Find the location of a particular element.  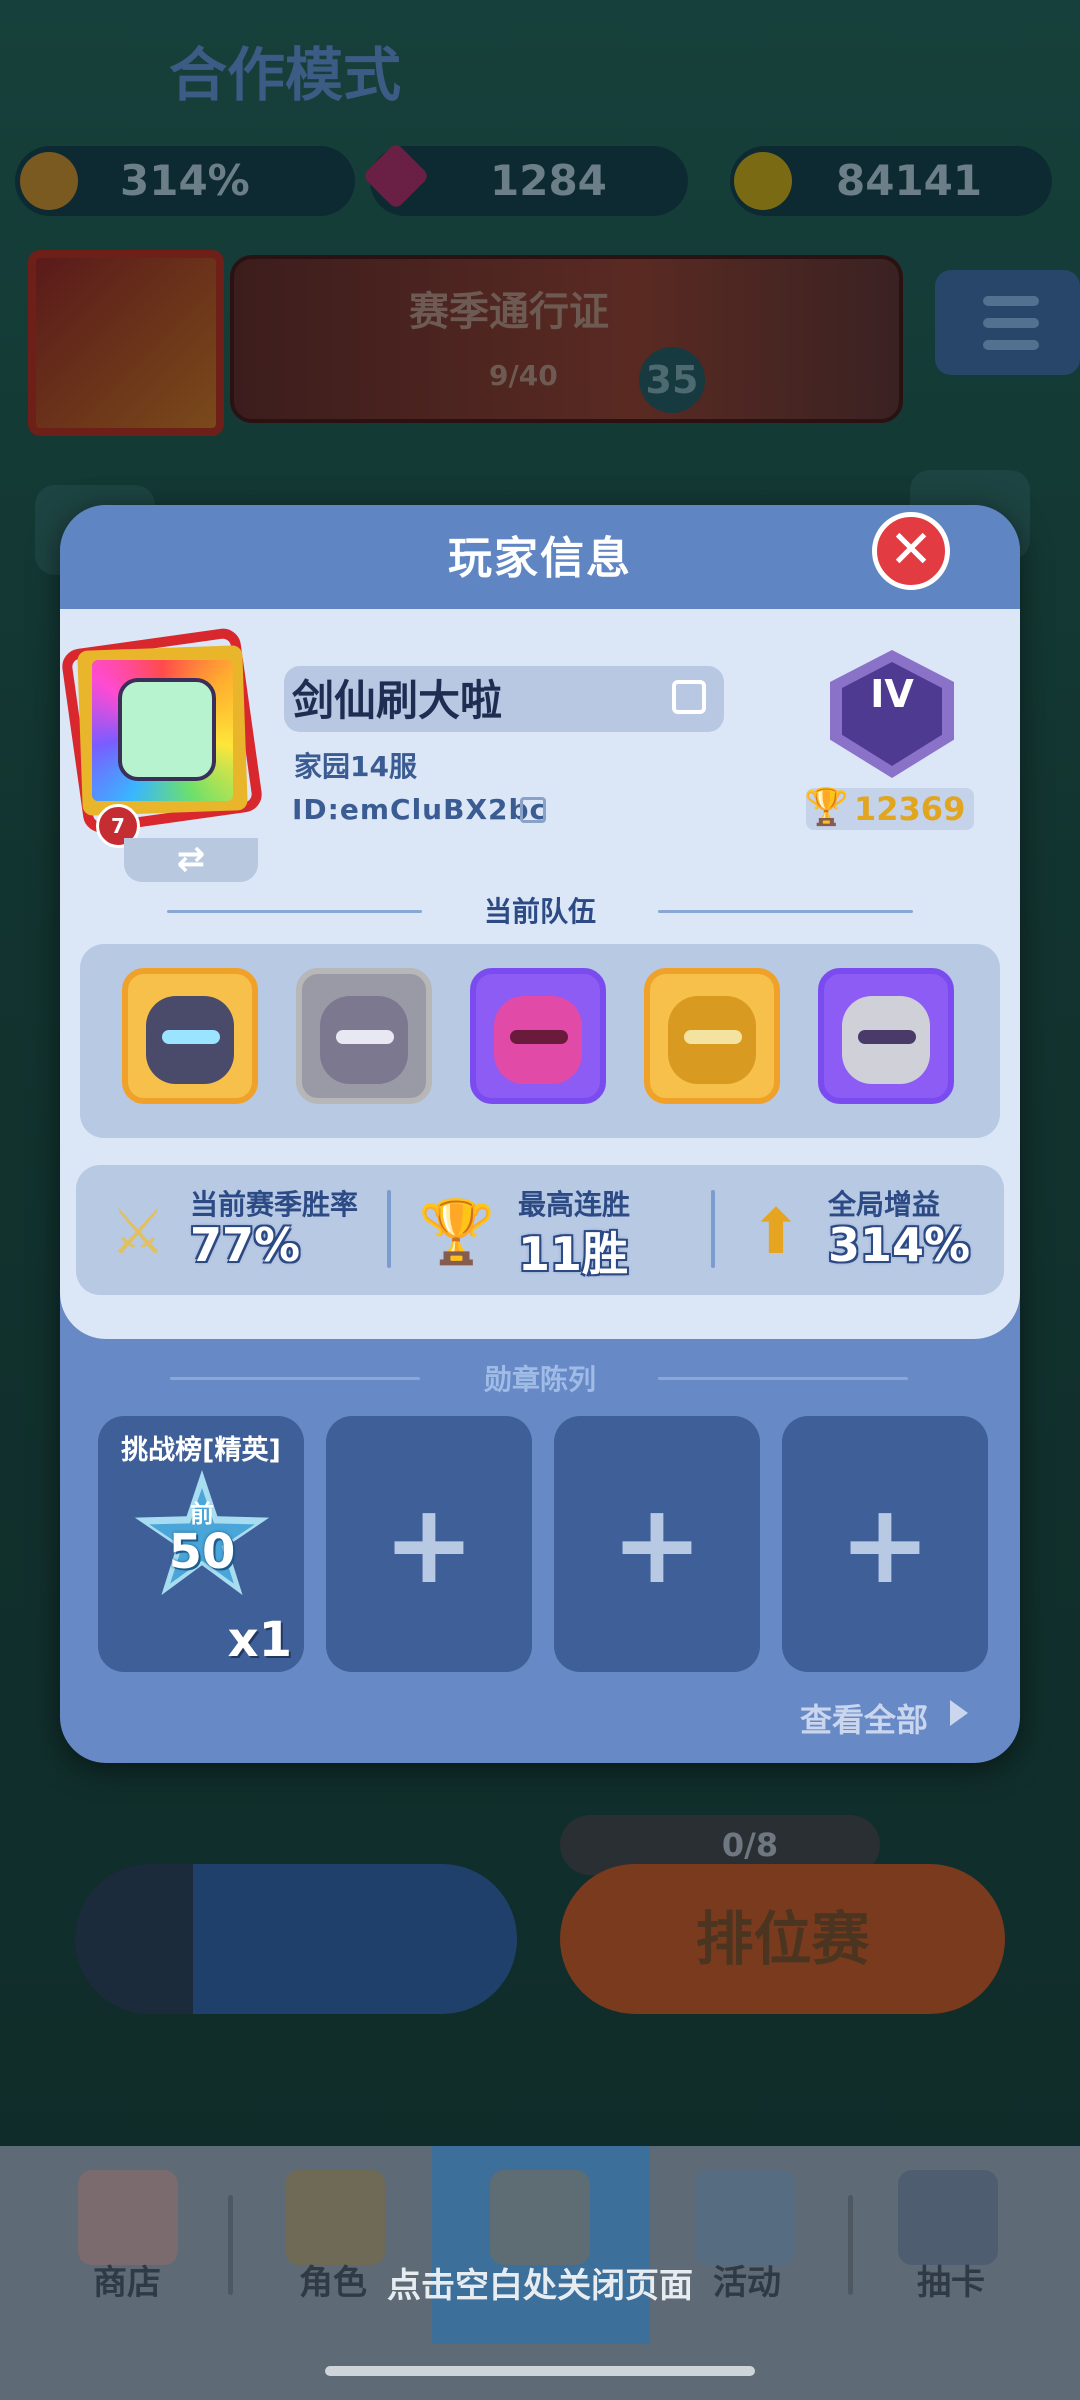

medal-slot-2: + is located at coordinates (429, 1544).